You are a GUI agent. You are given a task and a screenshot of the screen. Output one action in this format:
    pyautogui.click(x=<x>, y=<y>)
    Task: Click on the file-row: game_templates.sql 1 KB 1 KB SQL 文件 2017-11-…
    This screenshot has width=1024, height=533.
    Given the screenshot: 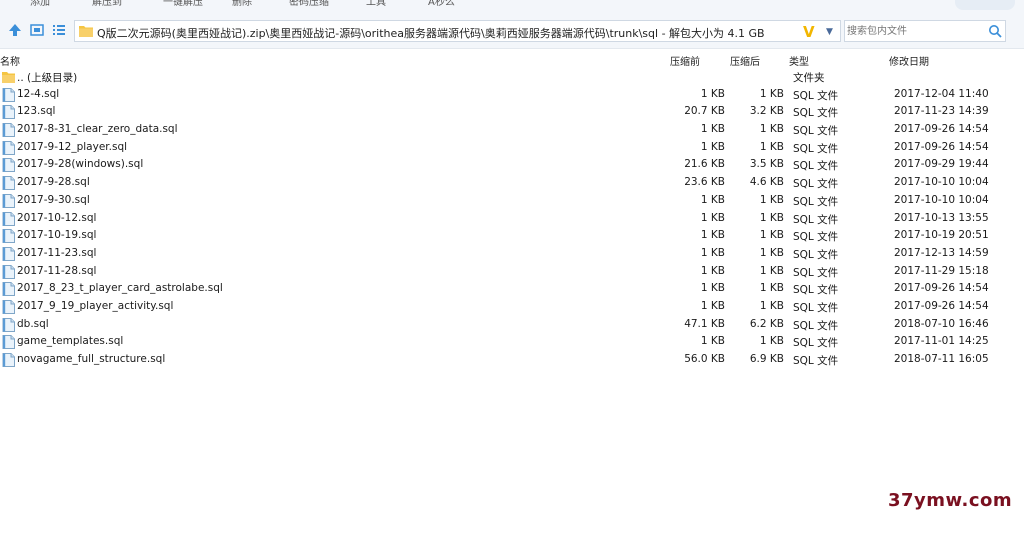 What is the action you would take?
    pyautogui.click(x=512, y=342)
    